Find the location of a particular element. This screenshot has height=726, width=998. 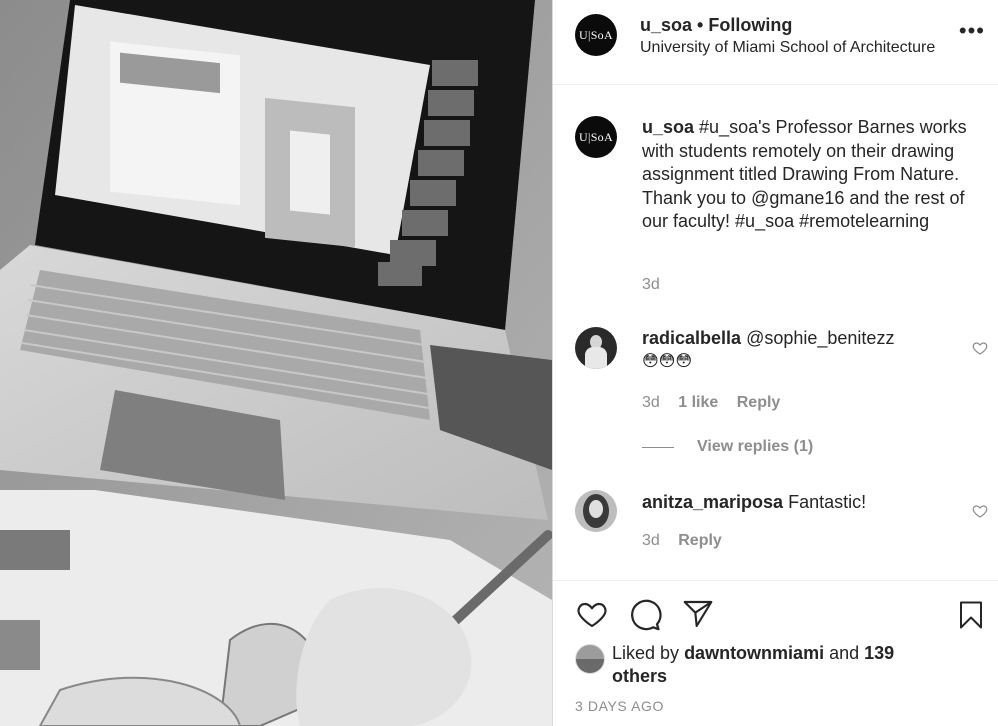

liked-by-prefix: Liked by is located at coordinates (646, 653).